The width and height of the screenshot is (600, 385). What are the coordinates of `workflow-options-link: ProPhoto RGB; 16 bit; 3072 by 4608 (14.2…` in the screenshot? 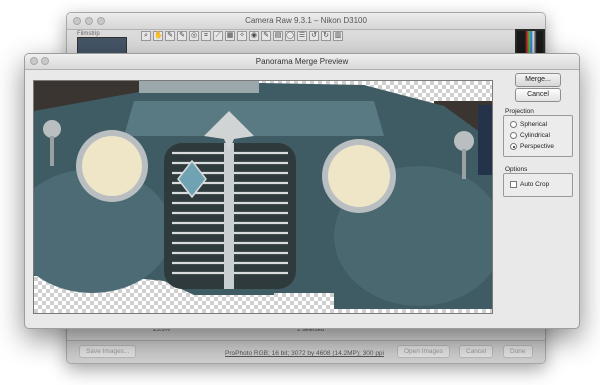 It's located at (304, 353).